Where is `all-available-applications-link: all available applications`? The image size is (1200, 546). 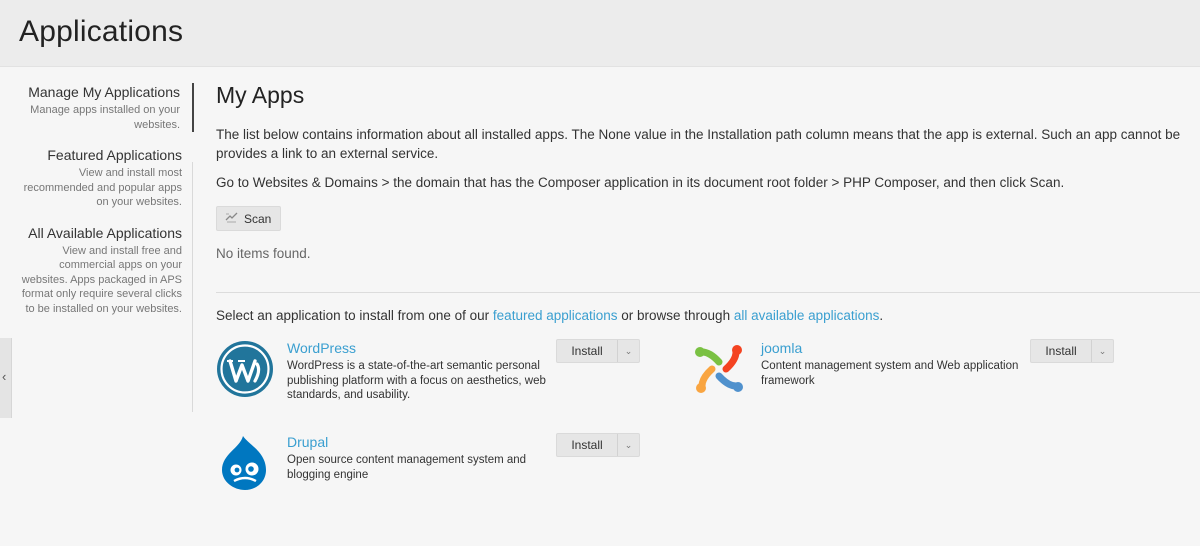 all-available-applications-link: all available applications is located at coordinates (807, 315).